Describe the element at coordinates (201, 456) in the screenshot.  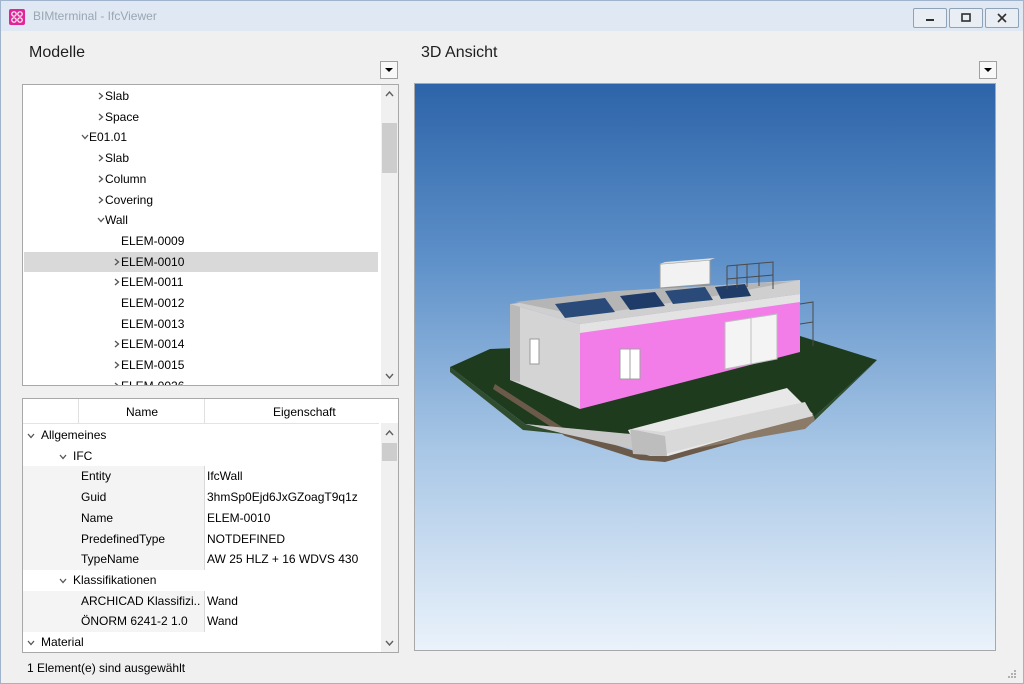
I see `property-subcategory: IFC` at that location.